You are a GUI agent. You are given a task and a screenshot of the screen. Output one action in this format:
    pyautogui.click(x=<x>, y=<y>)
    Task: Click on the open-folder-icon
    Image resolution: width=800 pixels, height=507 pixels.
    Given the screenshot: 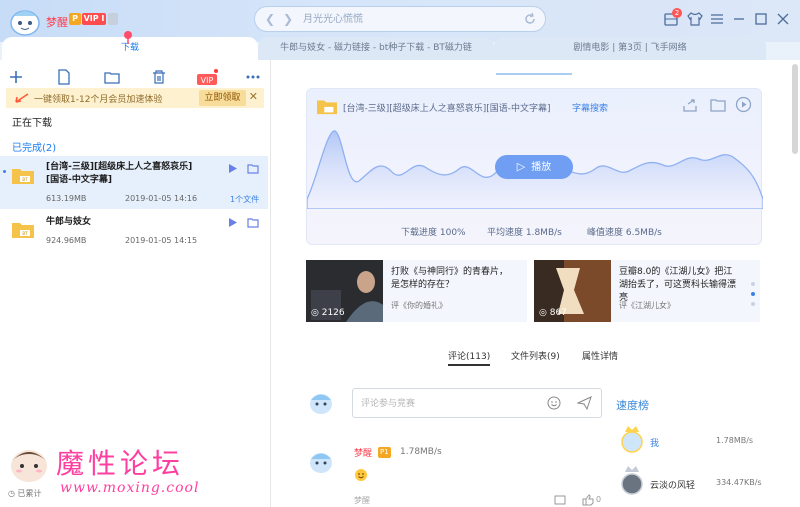 What is the action you would take?
    pyautogui.click(x=112, y=77)
    